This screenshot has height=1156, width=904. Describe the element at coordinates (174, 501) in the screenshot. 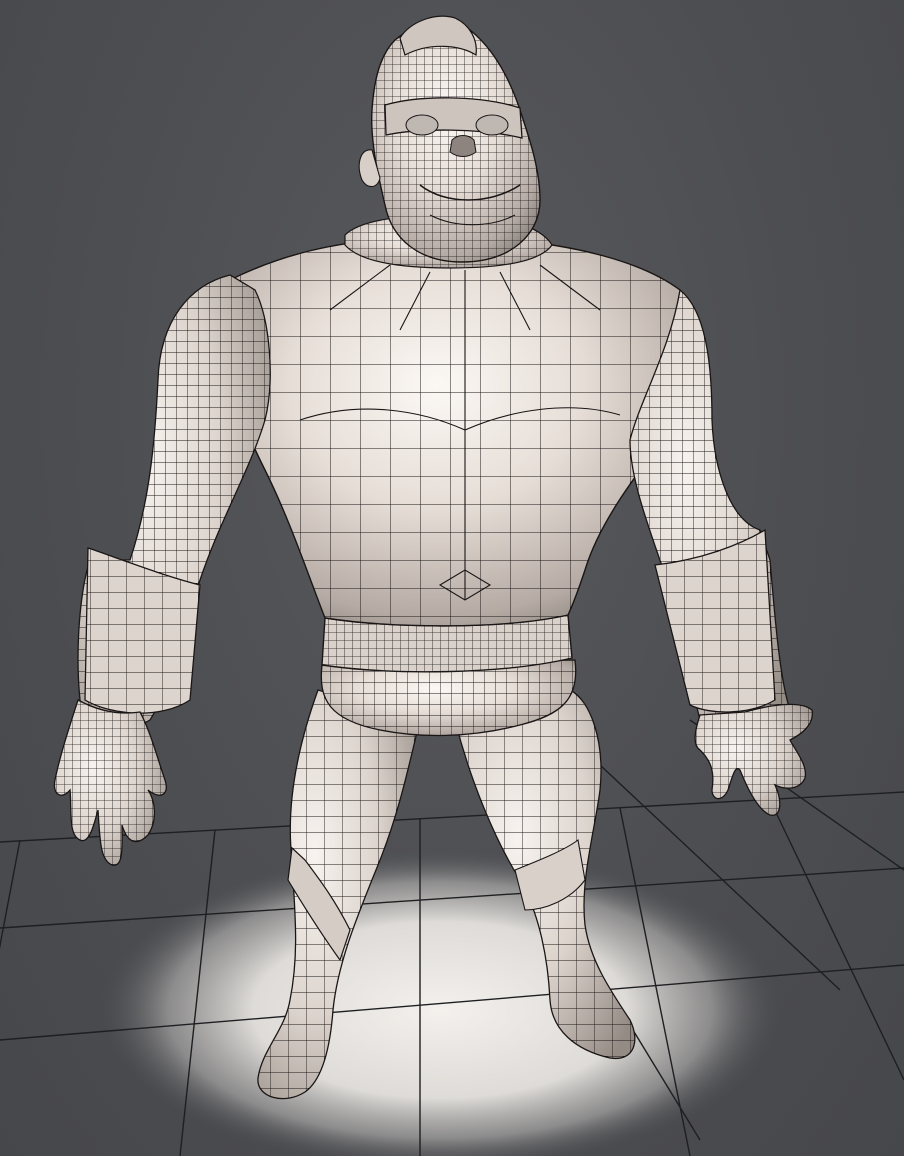

I see `left-arm` at that location.